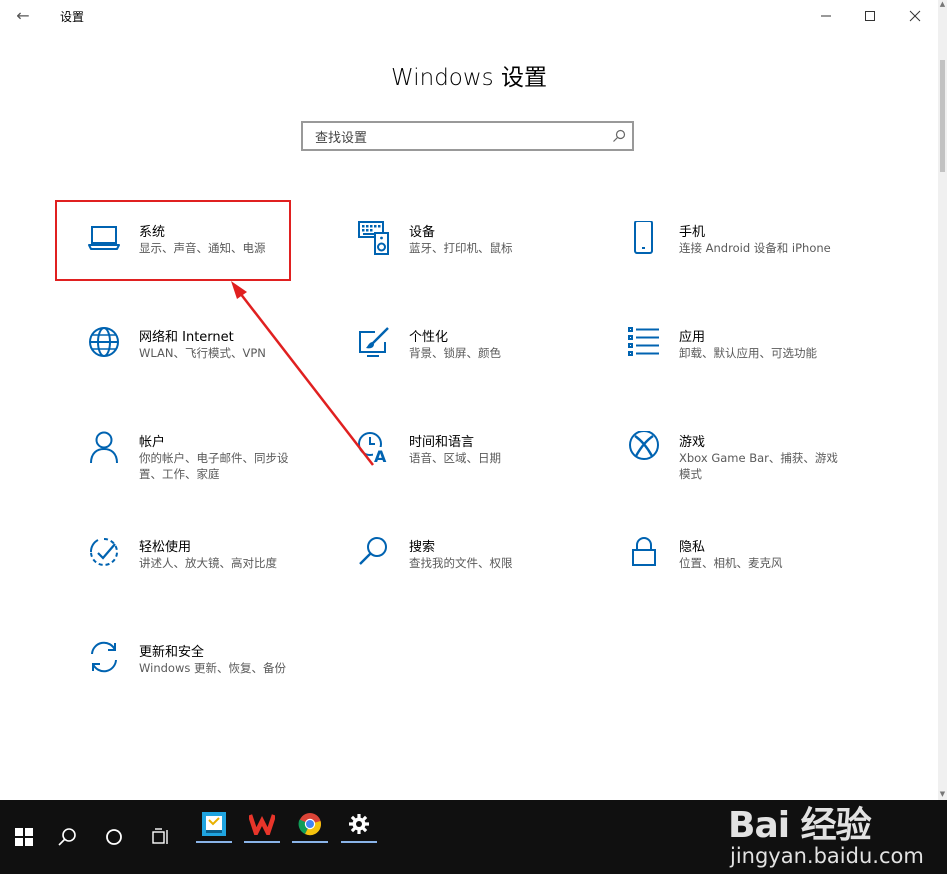 The width and height of the screenshot is (947, 874). What do you see at coordinates (374, 342) in the screenshot?
I see `paint-brush-icon` at bounding box center [374, 342].